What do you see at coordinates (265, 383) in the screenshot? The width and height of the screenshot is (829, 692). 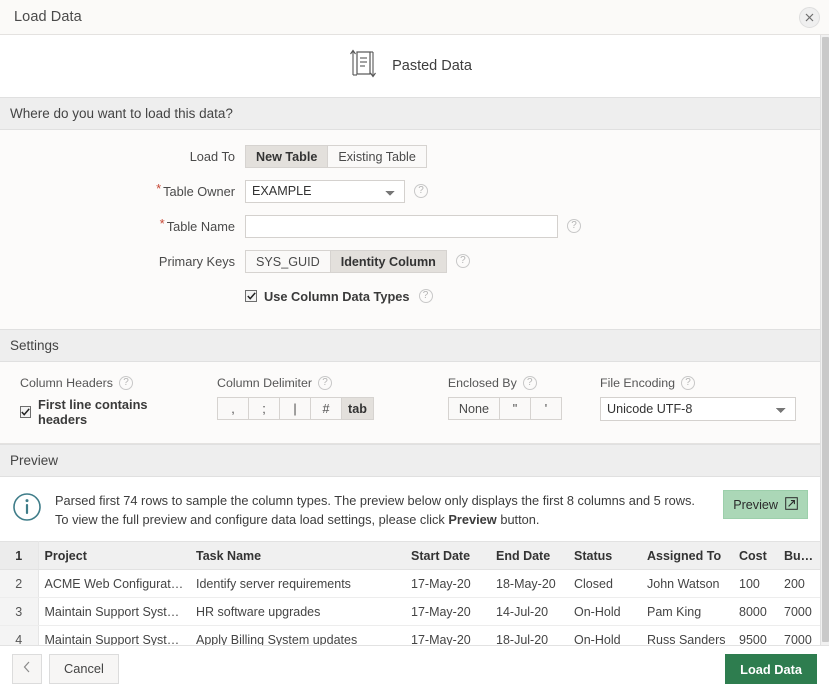 I see `column-delimiter-title: Column Delimiter` at bounding box center [265, 383].